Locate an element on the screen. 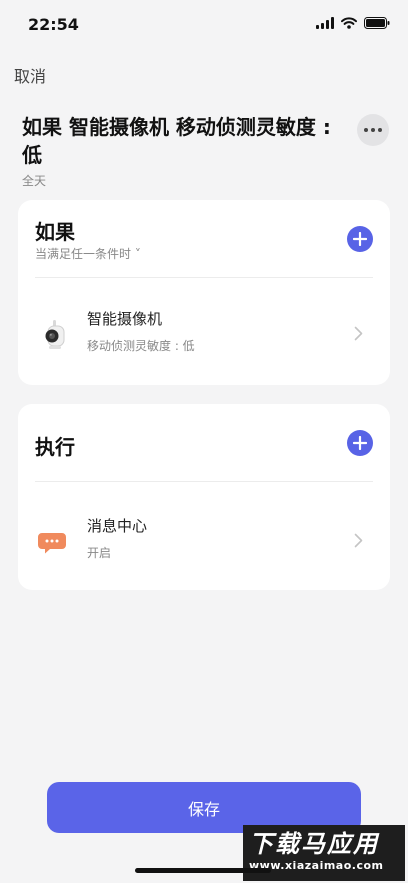  condition-mode-selector: 当满足任一条件时 ˅ is located at coordinates (88, 253).